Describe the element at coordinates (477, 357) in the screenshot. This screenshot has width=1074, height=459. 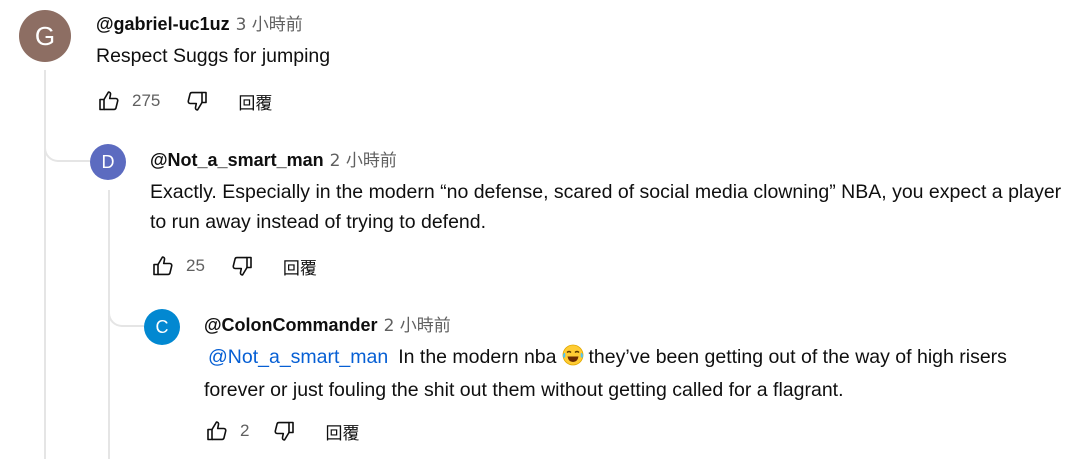
I see `comment-text-part: In the modern nba` at that location.